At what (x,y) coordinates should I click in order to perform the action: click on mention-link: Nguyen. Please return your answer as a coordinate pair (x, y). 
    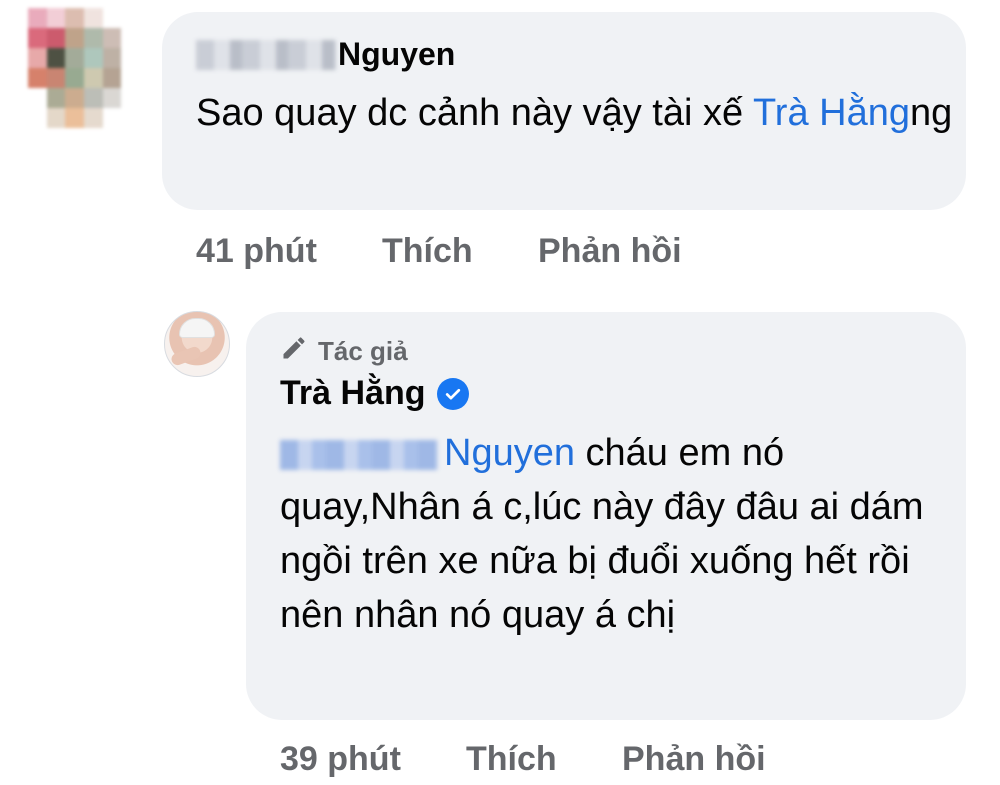
    Looking at the image, I should click on (509, 453).